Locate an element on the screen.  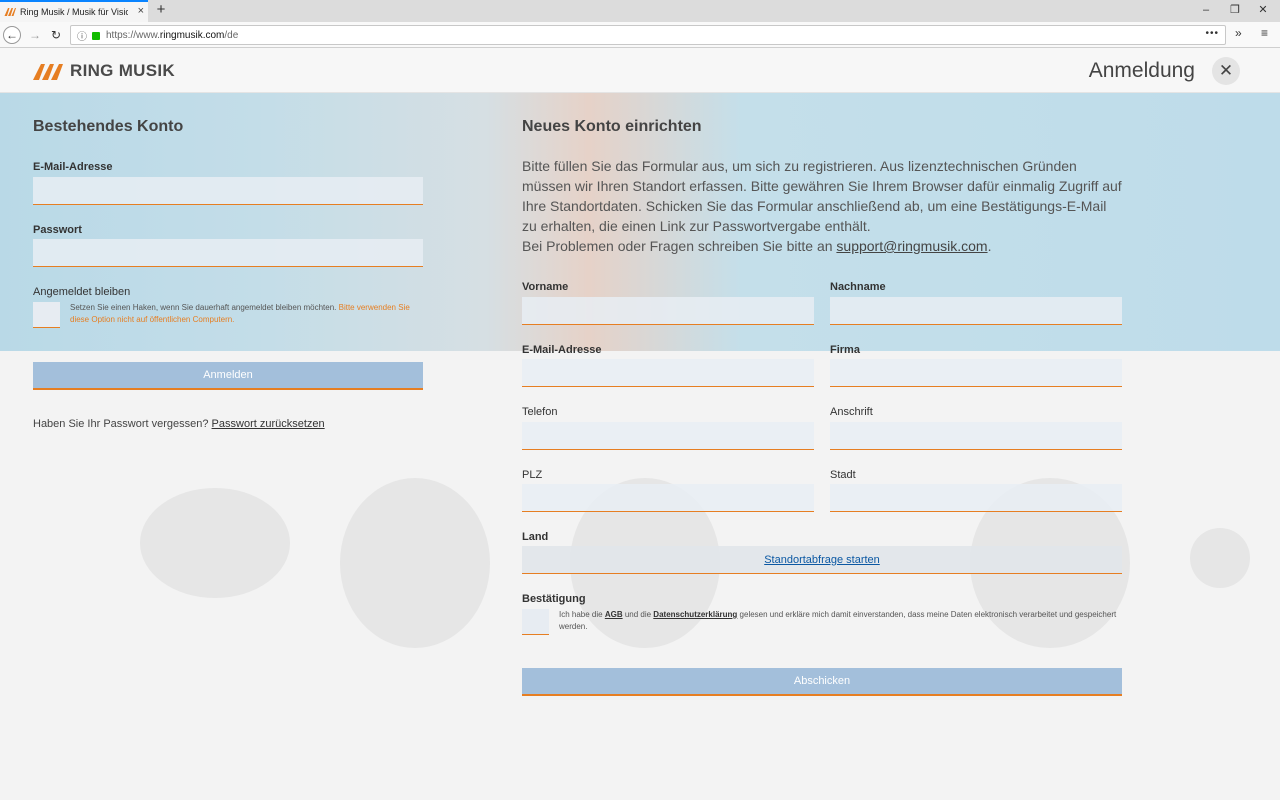
city-input is located at coordinates (976, 498).